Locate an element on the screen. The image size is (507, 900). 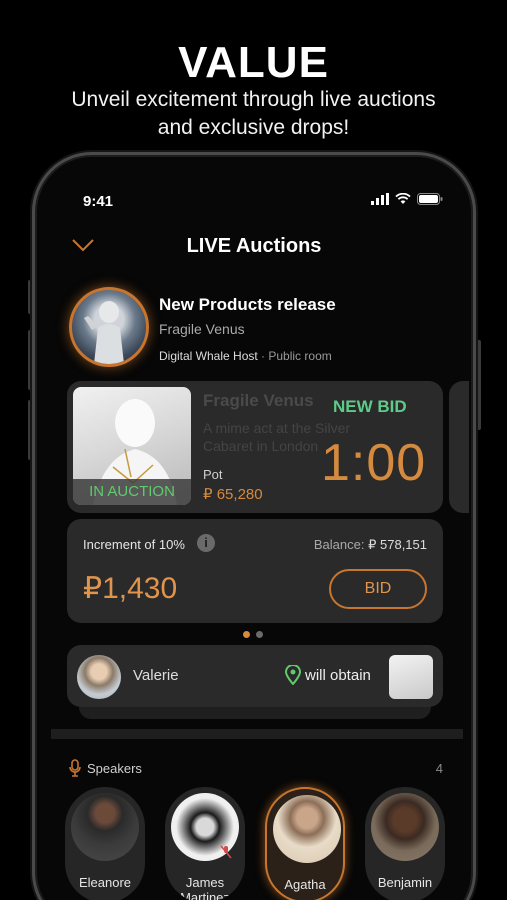
speaker-name: Agatha is located at coordinates (305, 884).